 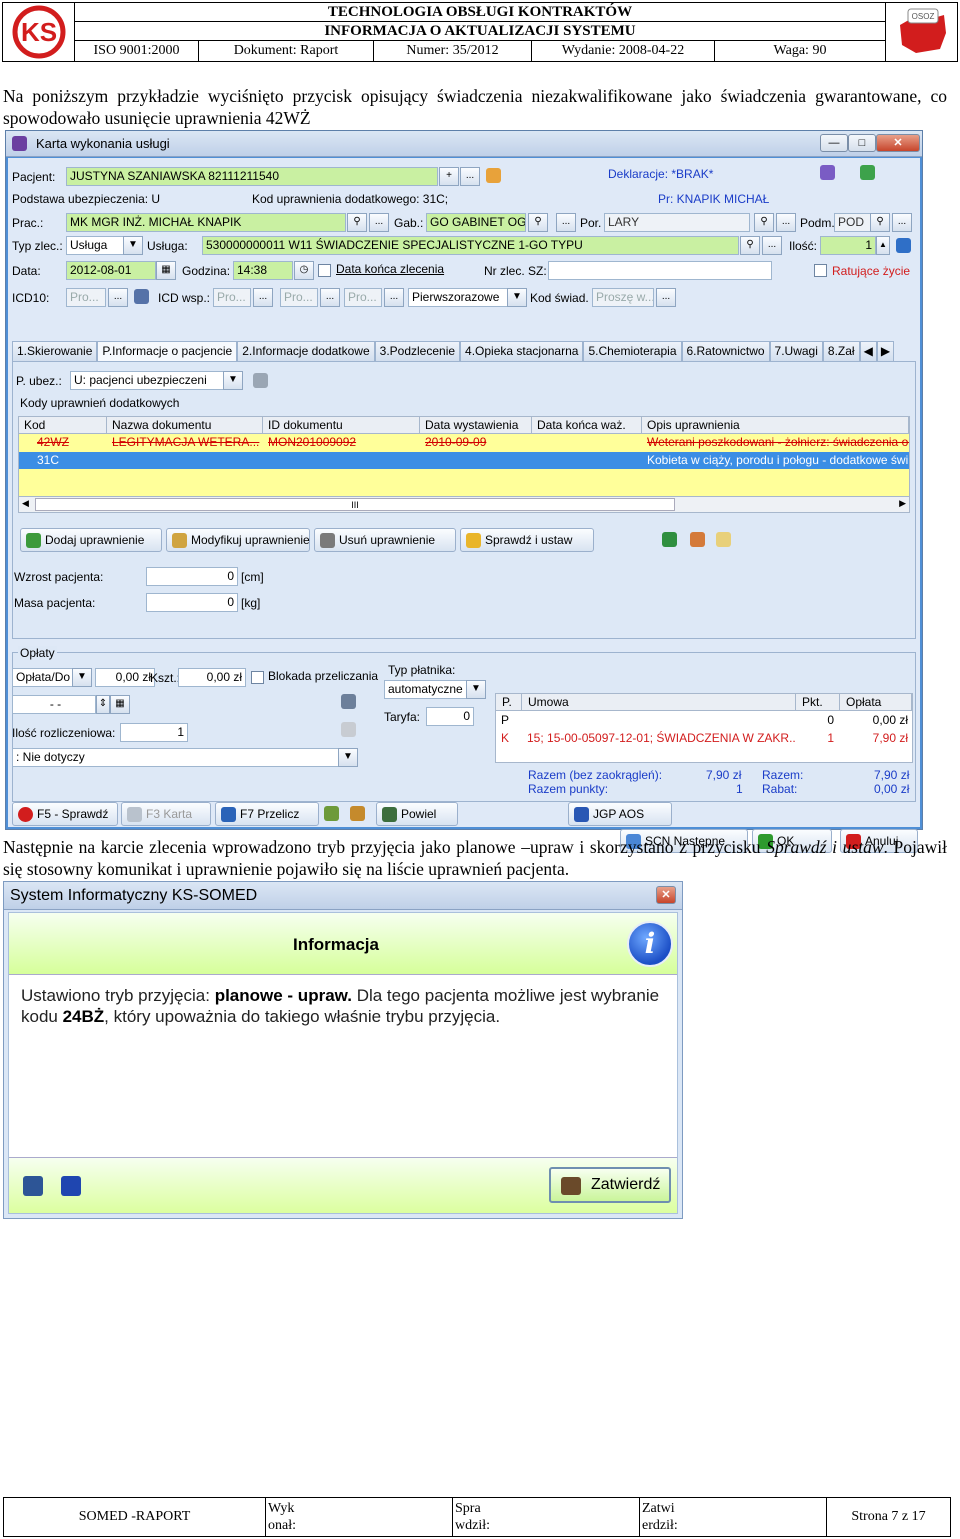 What do you see at coordinates (71, 1186) in the screenshot?
I see `save-icon` at bounding box center [71, 1186].